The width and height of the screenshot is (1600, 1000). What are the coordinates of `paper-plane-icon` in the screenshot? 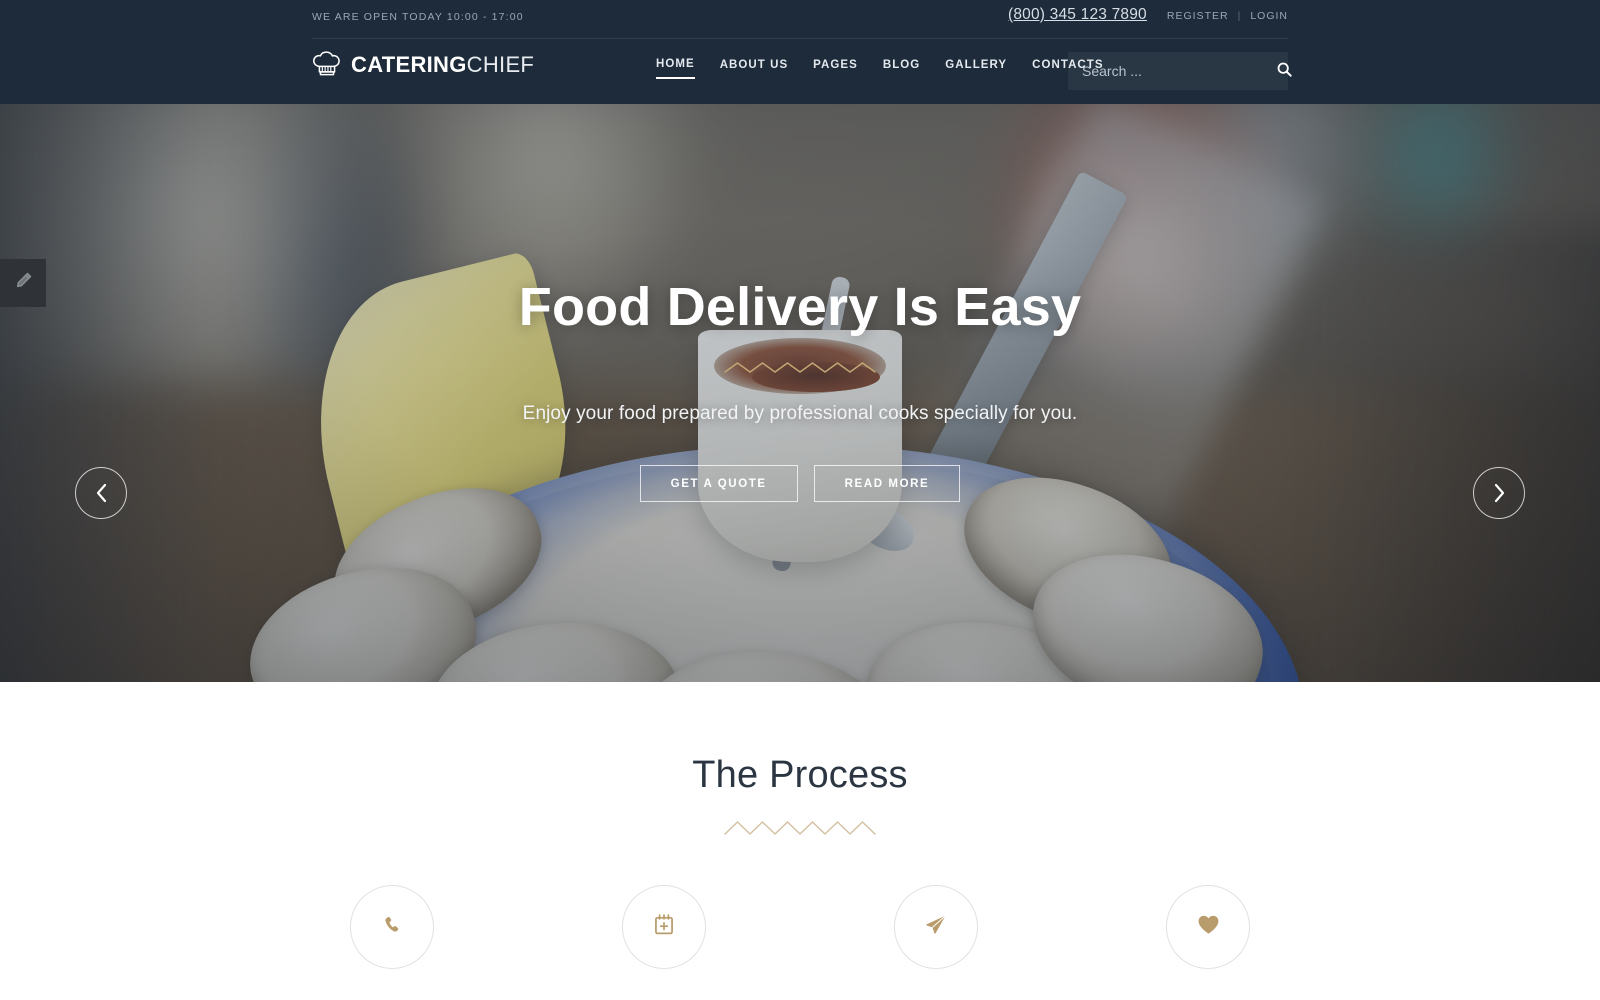 It's located at (936, 927).